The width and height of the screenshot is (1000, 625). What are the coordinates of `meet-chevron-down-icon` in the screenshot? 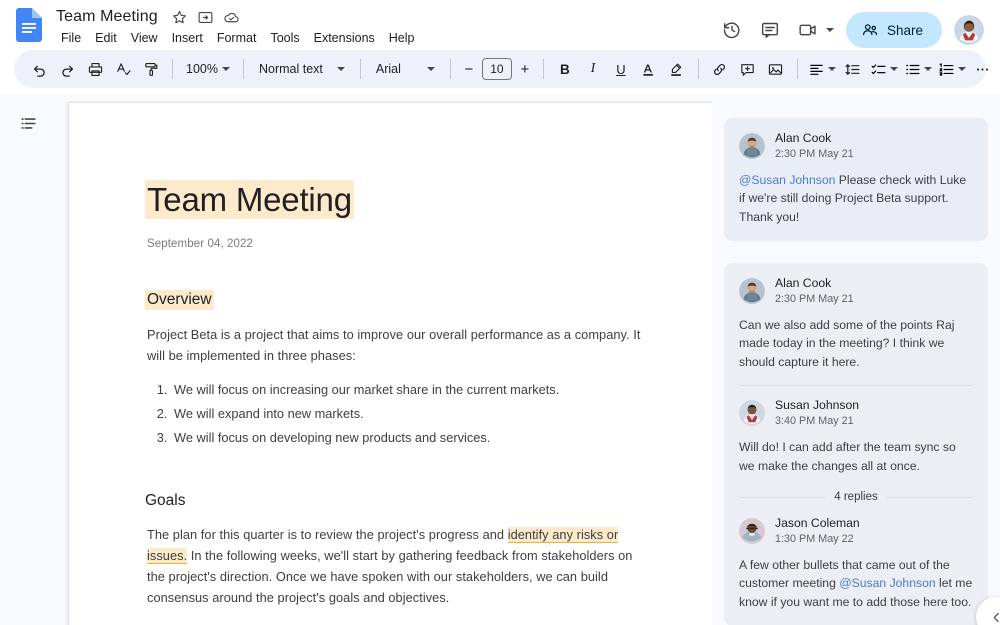 It's located at (829, 30).